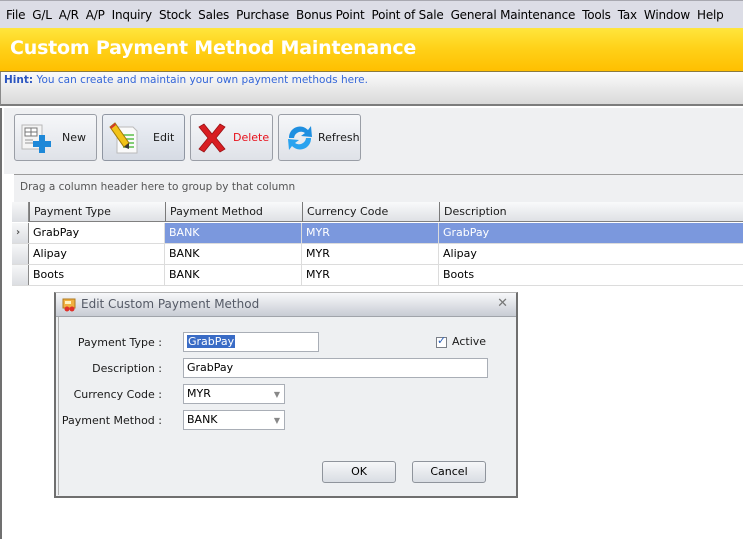 The height and width of the screenshot is (539, 743). I want to click on header-indicator, so click(20, 212).